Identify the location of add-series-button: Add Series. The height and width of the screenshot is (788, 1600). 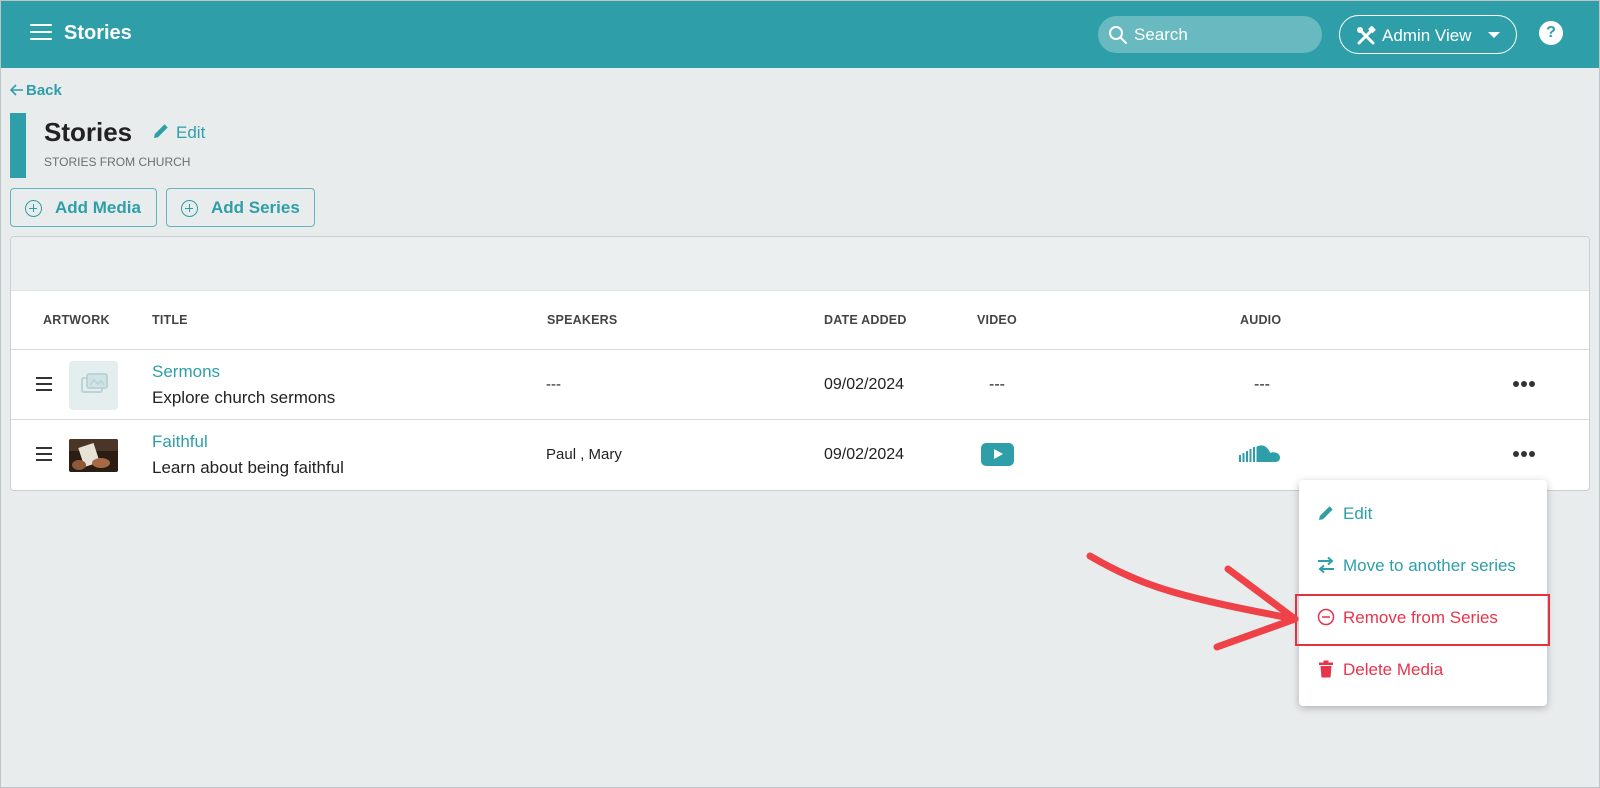
(240, 207).